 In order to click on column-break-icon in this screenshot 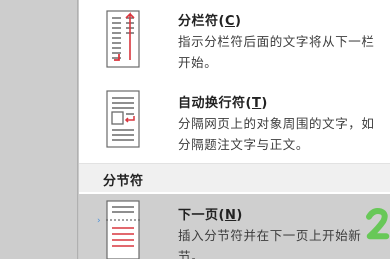, I will do `click(123, 39)`.